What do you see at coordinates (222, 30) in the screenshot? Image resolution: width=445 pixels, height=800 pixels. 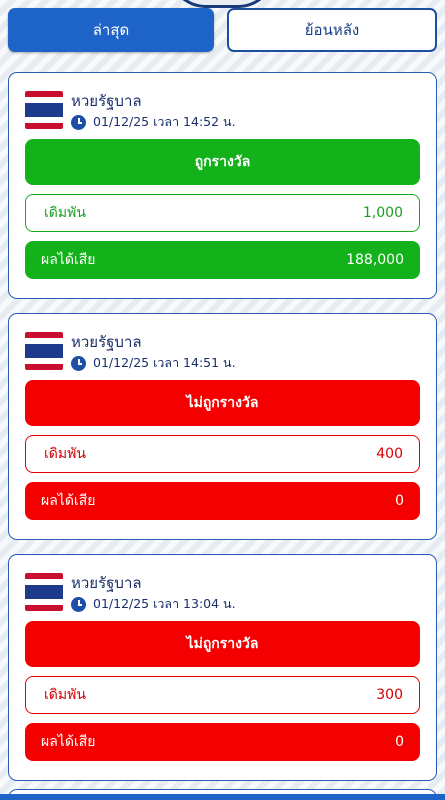 I see `tab-bar: ล่าสุด ย้อนหลัง` at bounding box center [222, 30].